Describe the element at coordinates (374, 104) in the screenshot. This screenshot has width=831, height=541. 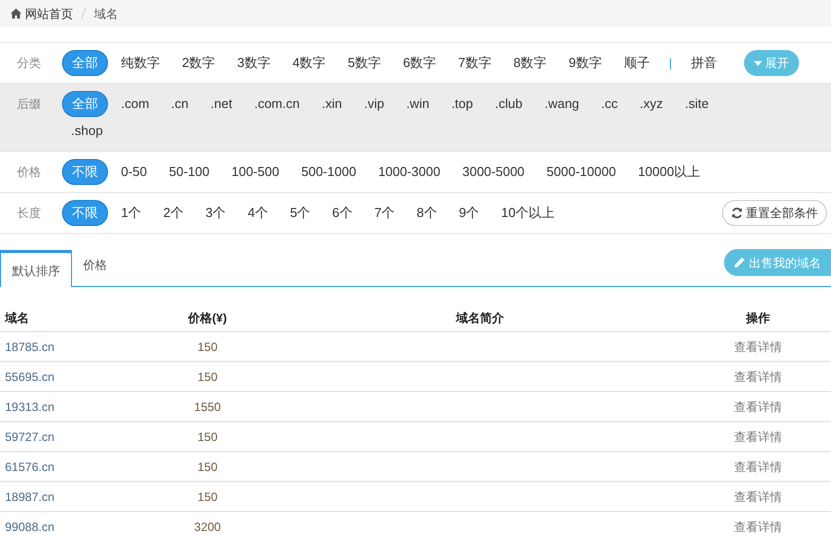
I see `filter-option: .vip` at that location.